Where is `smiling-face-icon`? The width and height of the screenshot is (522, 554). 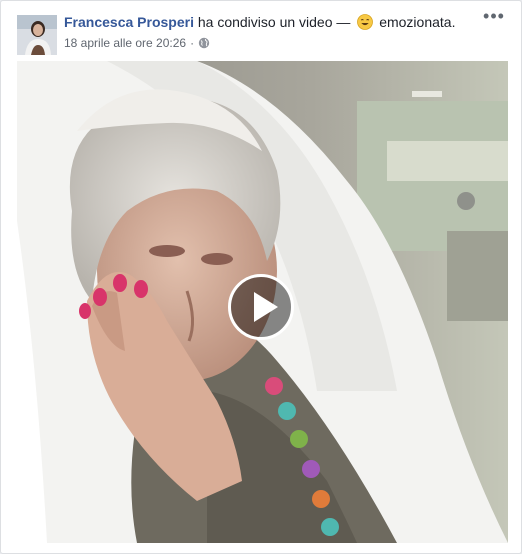 smiling-face-icon is located at coordinates (365, 22).